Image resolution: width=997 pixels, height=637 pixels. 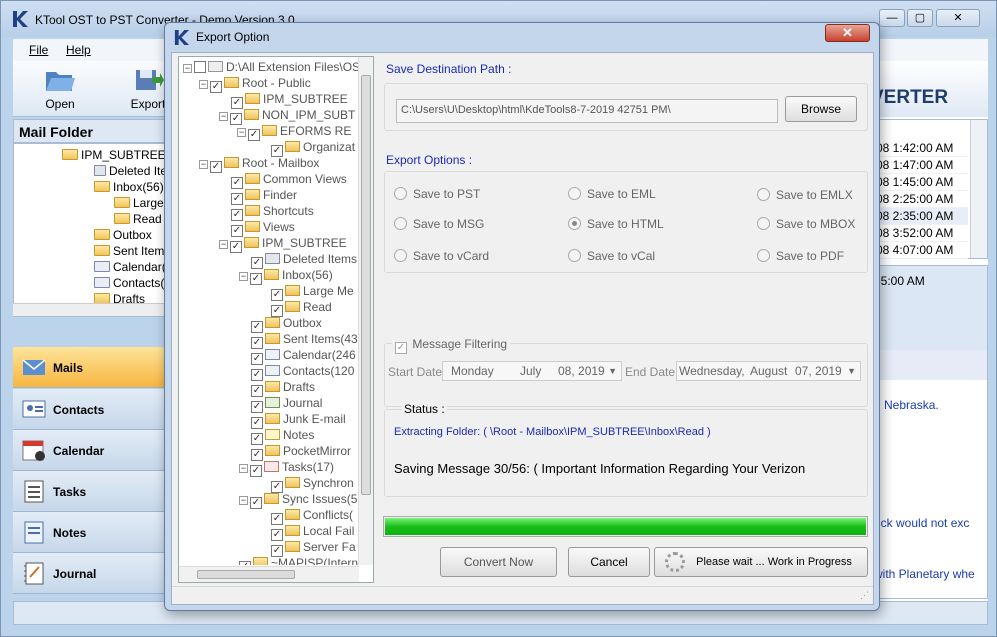 What do you see at coordinates (123, 235) in the screenshot?
I see `folder-item: Outbox` at bounding box center [123, 235].